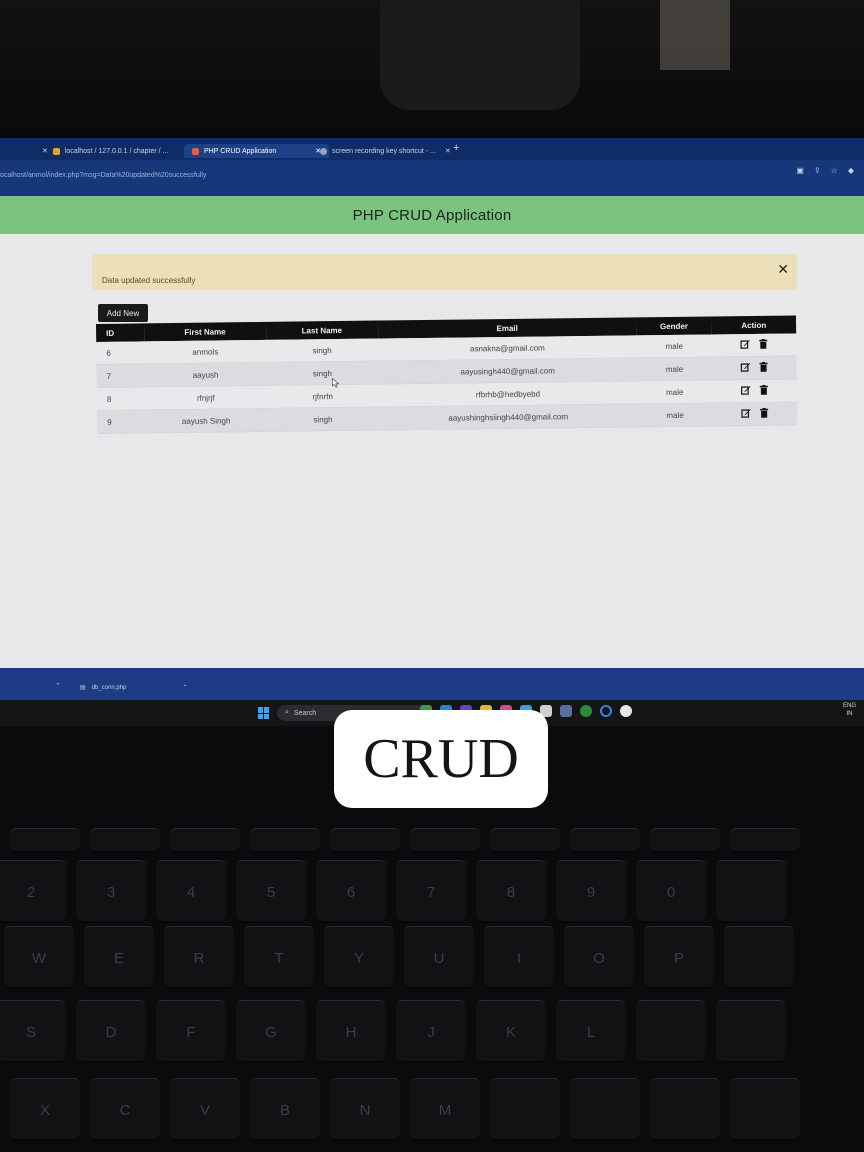 This screenshot has width=864, height=1152. I want to click on keyboard-key: H, so click(351, 1031).